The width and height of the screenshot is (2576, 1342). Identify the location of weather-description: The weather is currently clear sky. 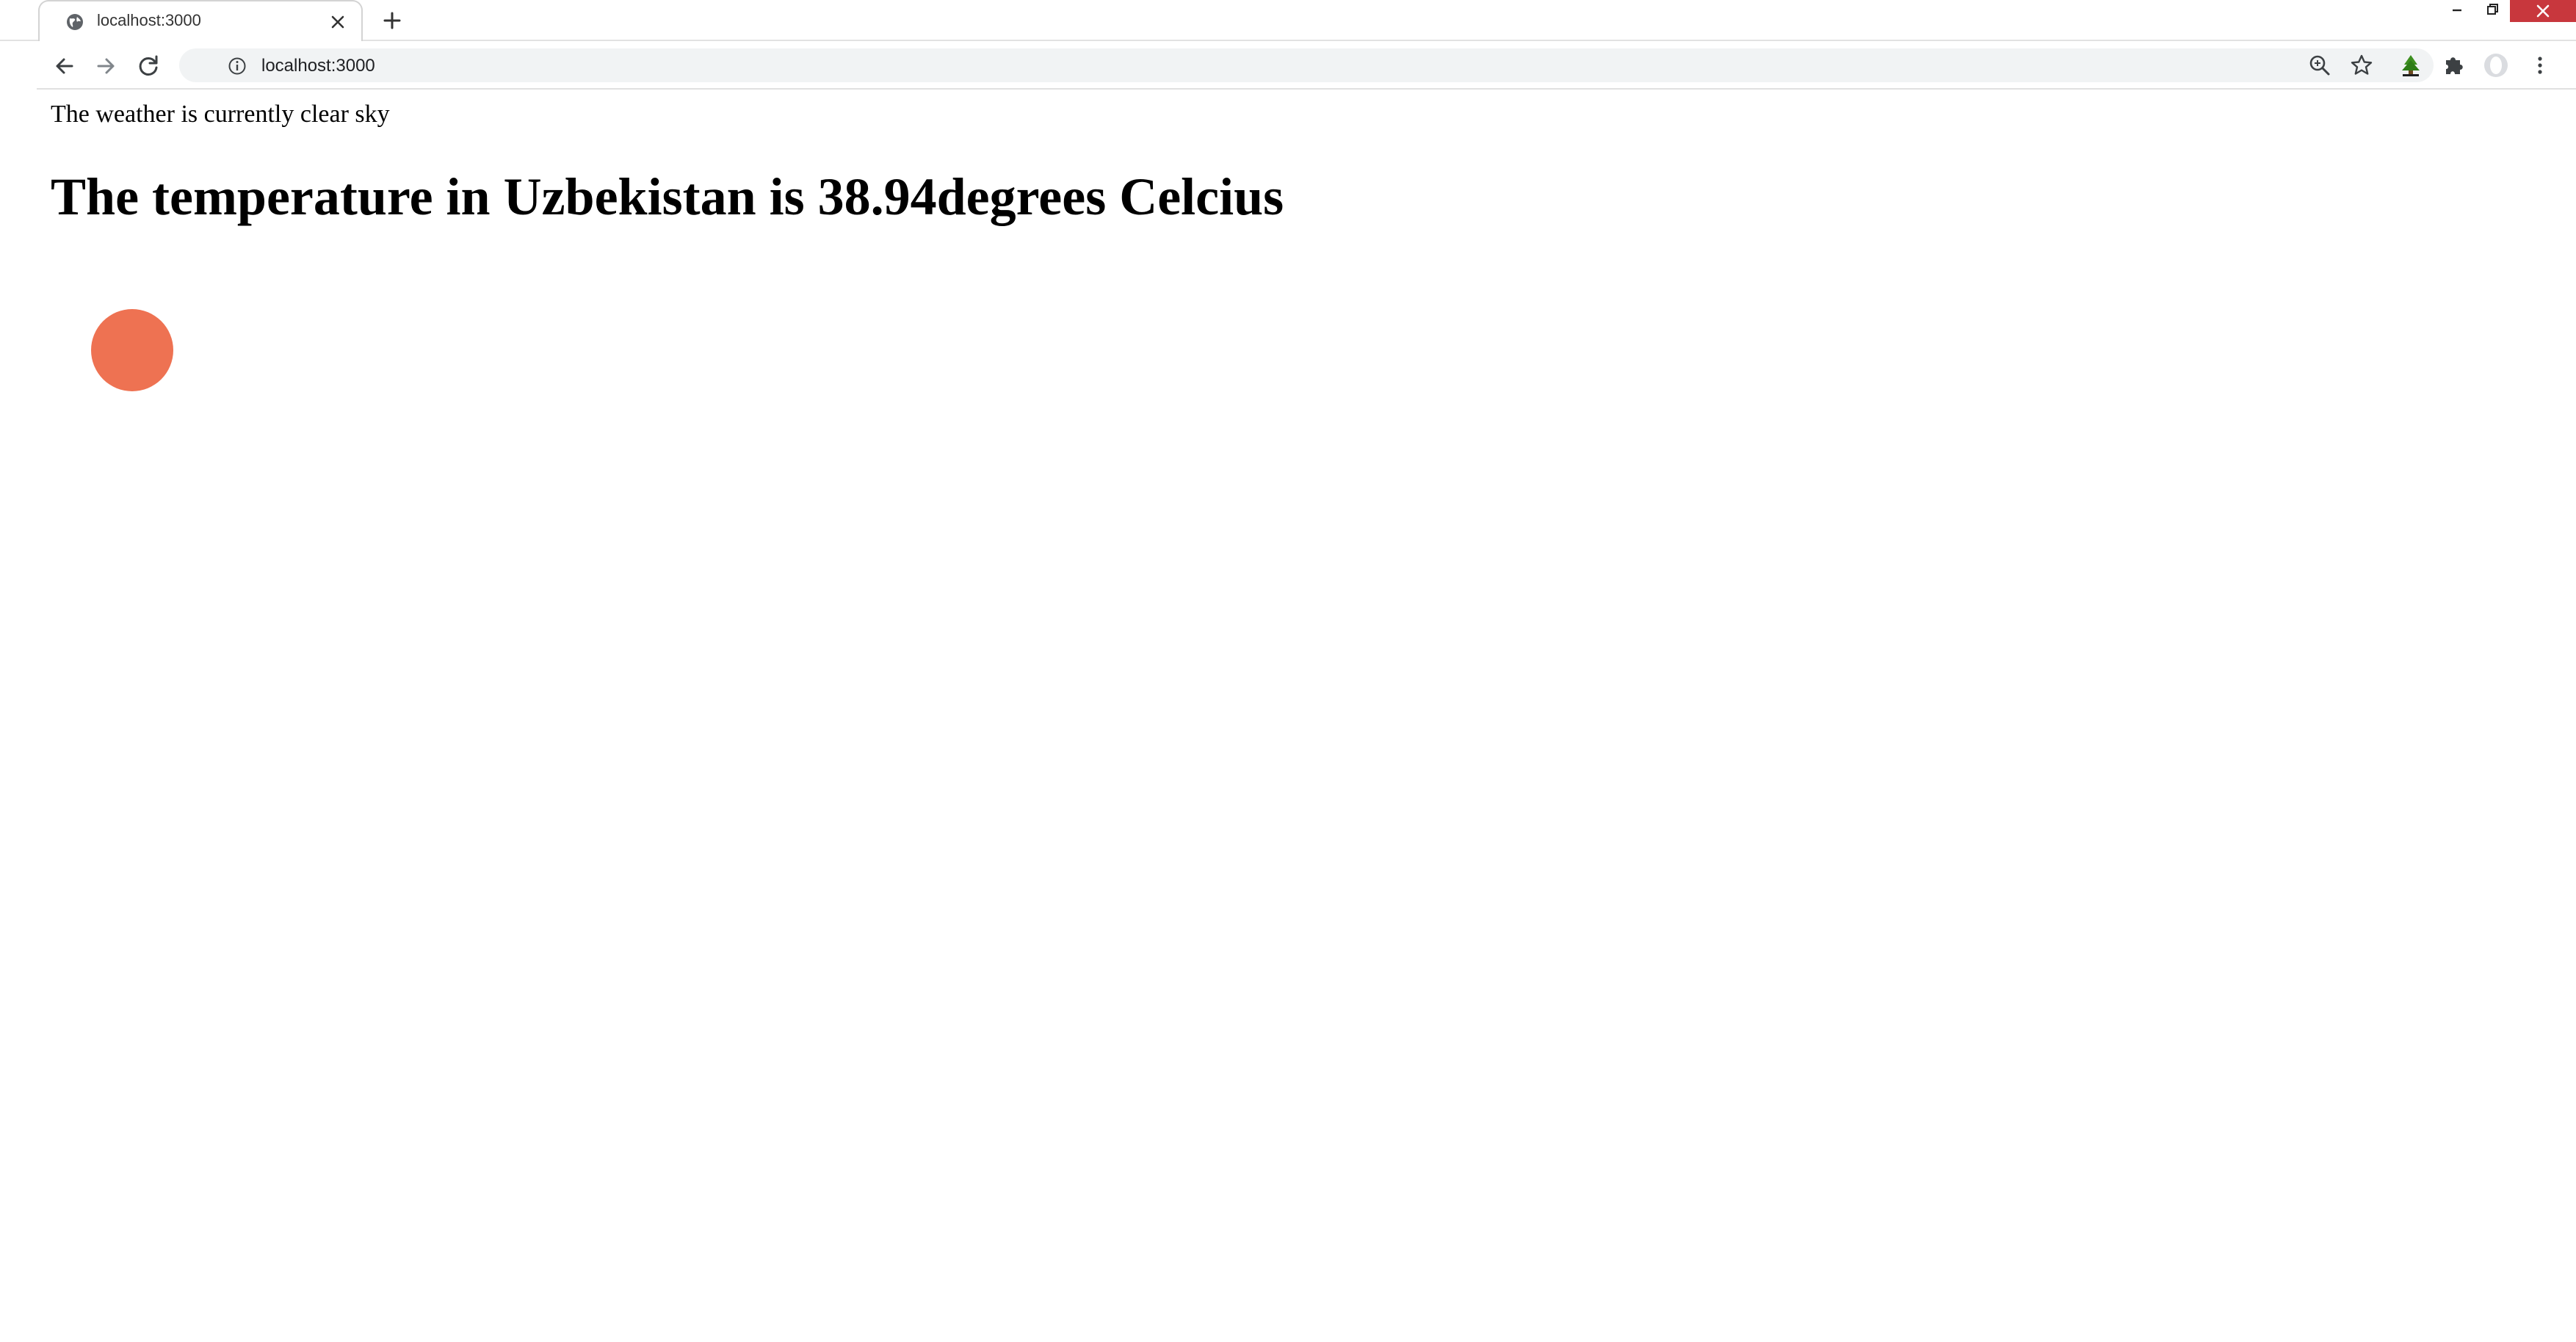
(220, 115).